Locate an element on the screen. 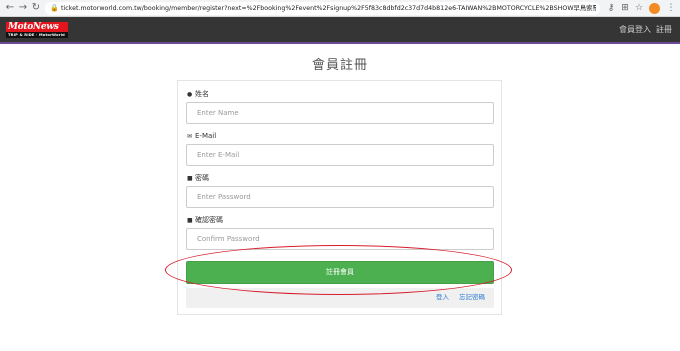 This screenshot has width=680, height=351. forward-icon: → is located at coordinates (23, 8).